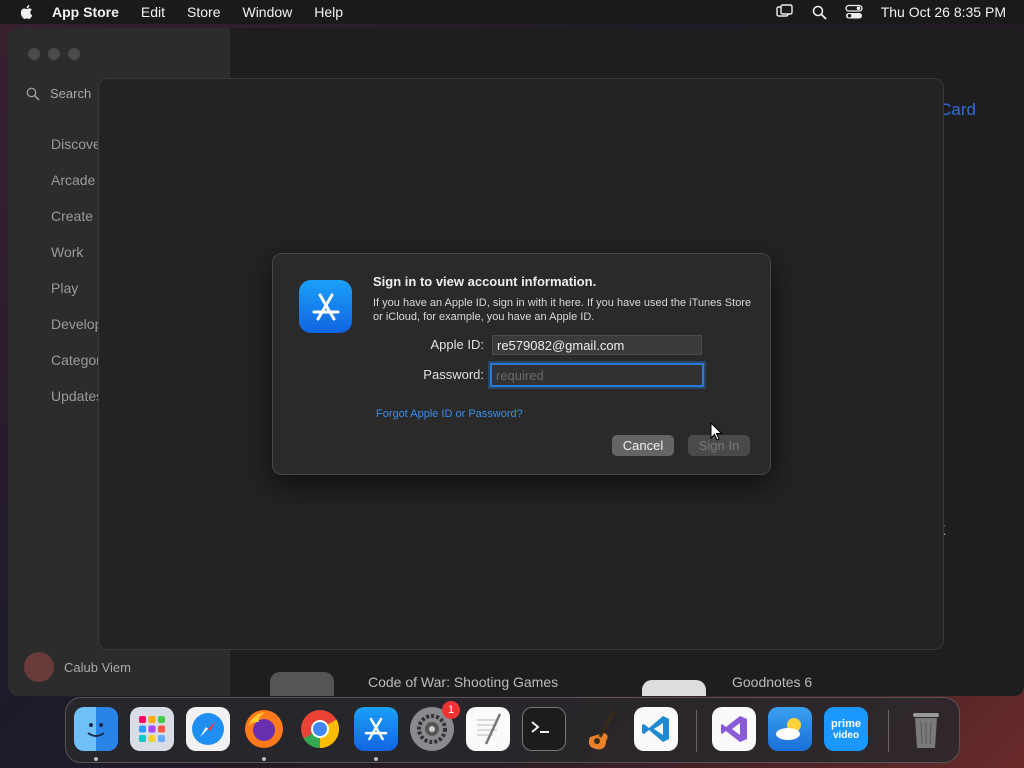 The width and height of the screenshot is (1024, 768). What do you see at coordinates (597, 375) in the screenshot?
I see `password-field` at bounding box center [597, 375].